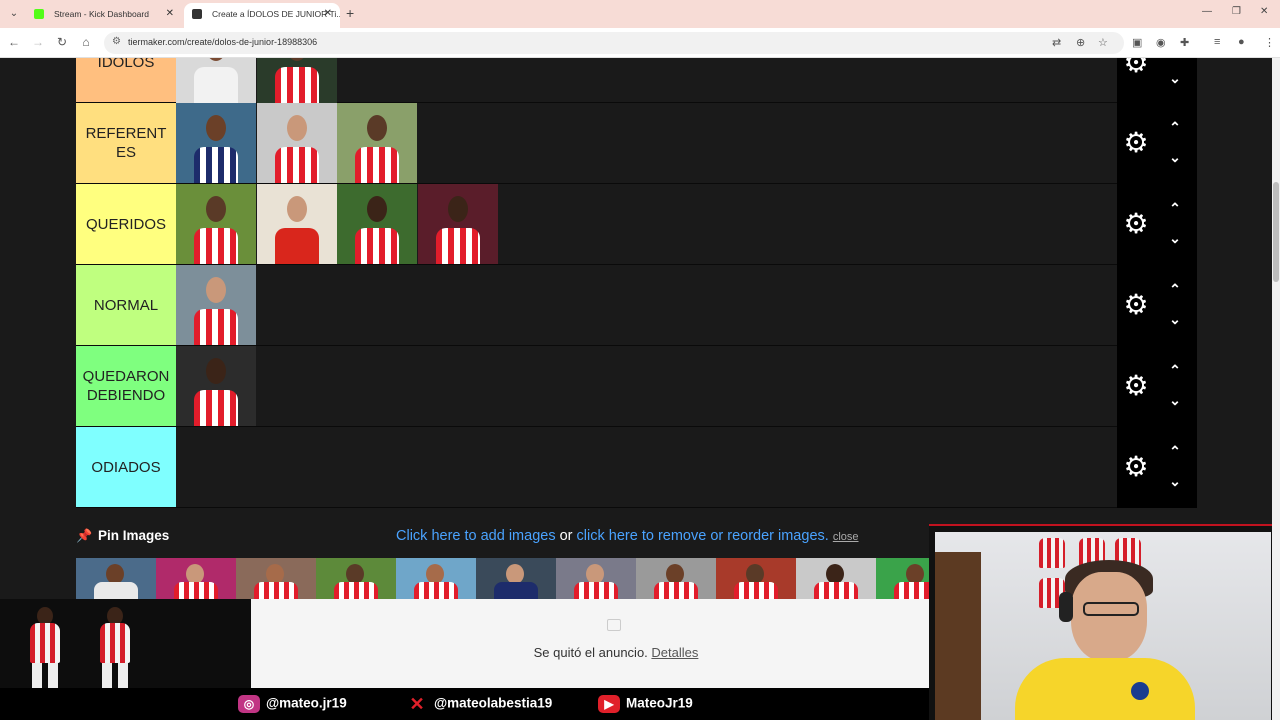  Describe the element at coordinates (1276, 232) in the screenshot. I see `scrollbar-thumb` at that location.